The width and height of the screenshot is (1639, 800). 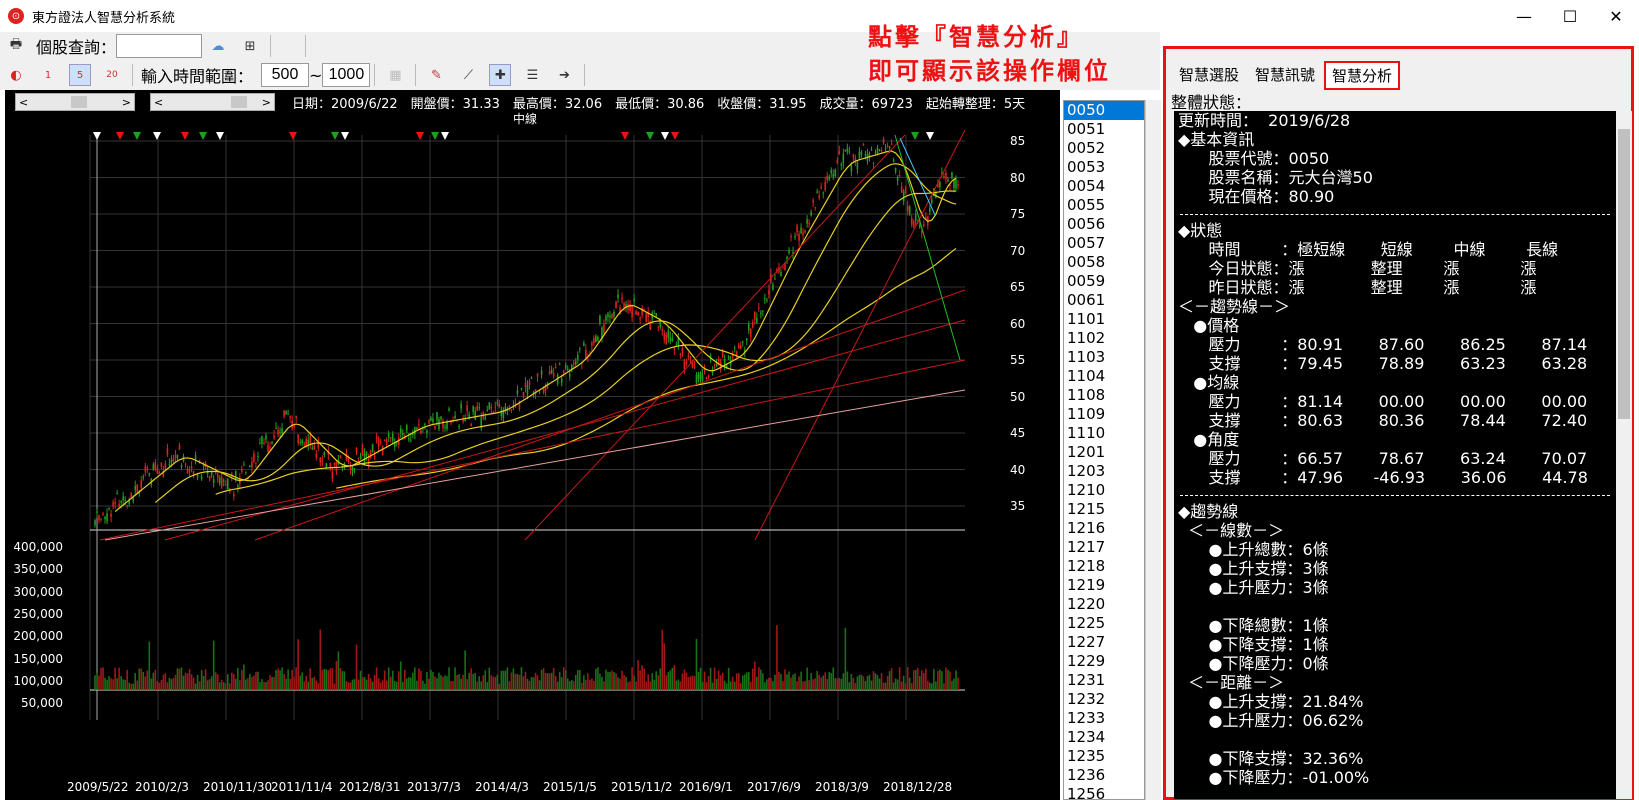 I want to click on stock-list-item: 0054, so click(x=1104, y=186).